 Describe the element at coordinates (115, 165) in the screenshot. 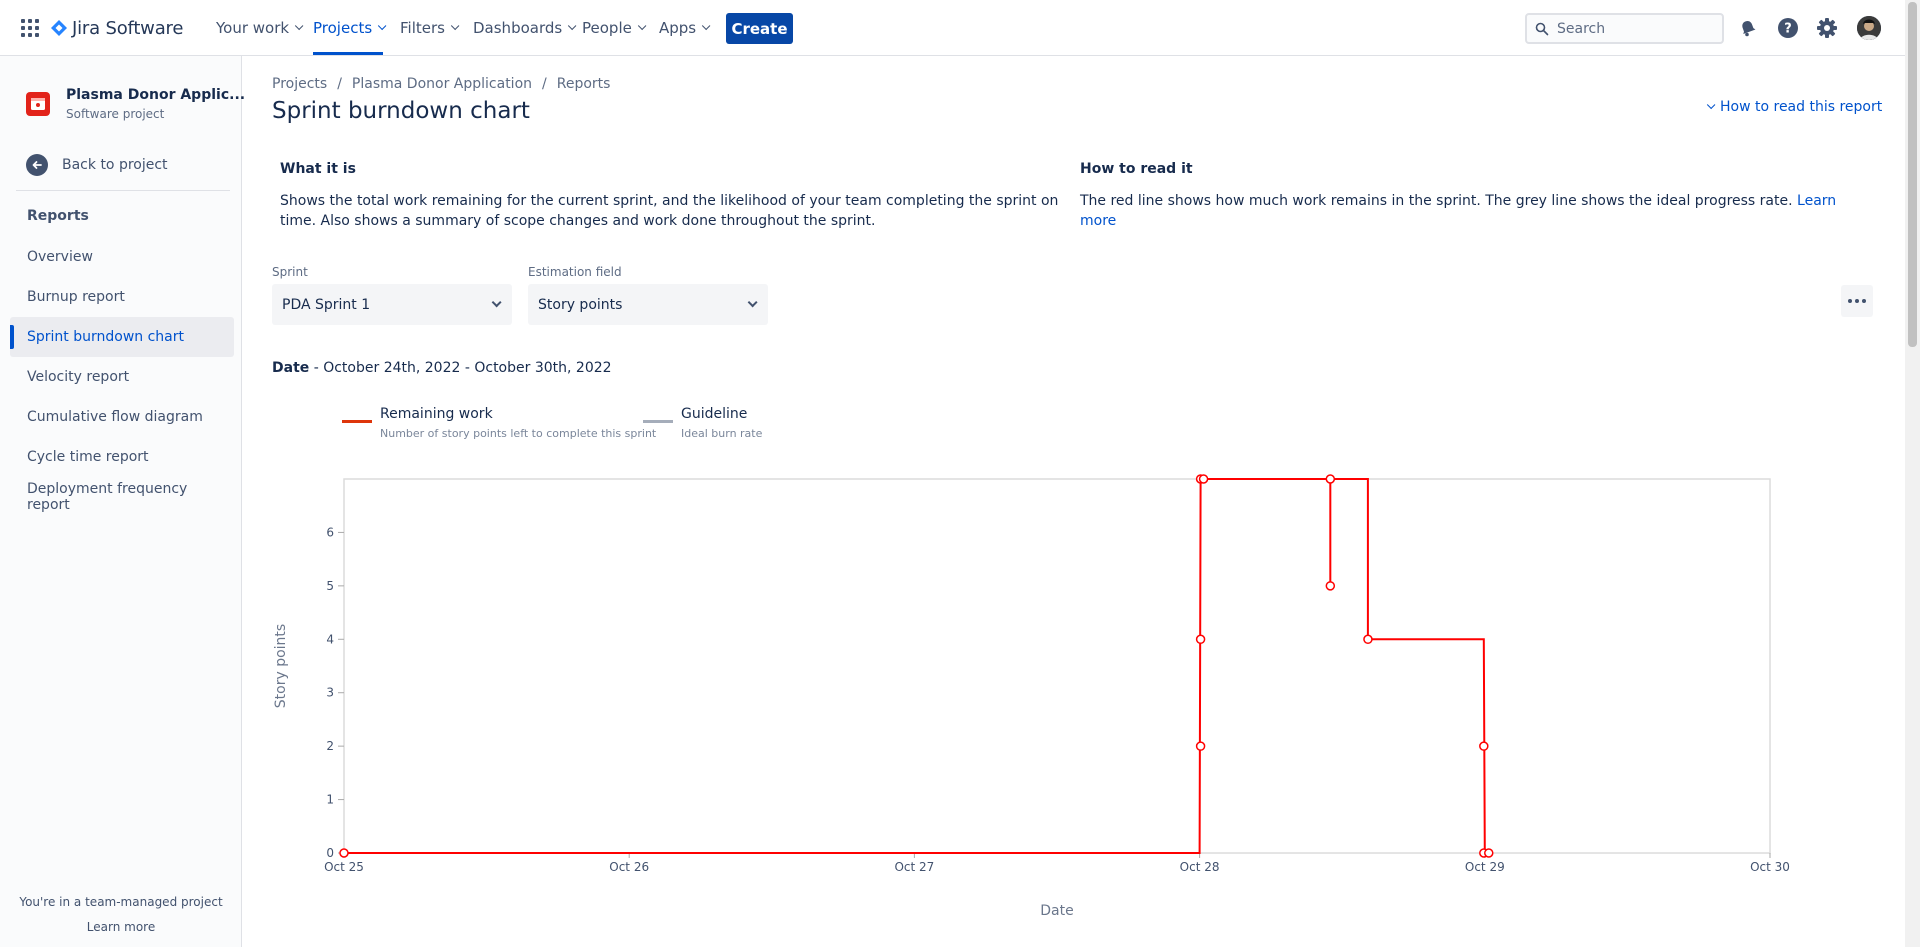

I see `back-to-project-label: Back to project` at that location.